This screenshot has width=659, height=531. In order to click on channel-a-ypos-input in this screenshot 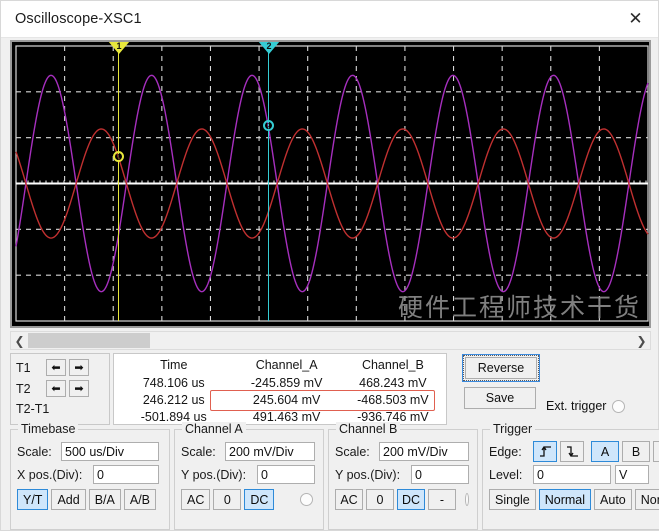, I will do `click(286, 474)`.